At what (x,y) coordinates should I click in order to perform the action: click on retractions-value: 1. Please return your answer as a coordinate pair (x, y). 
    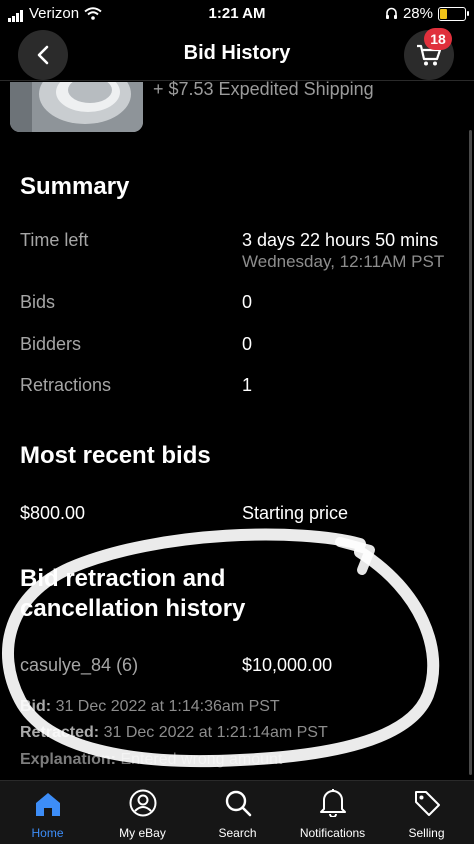
    Looking at the image, I should click on (247, 385).